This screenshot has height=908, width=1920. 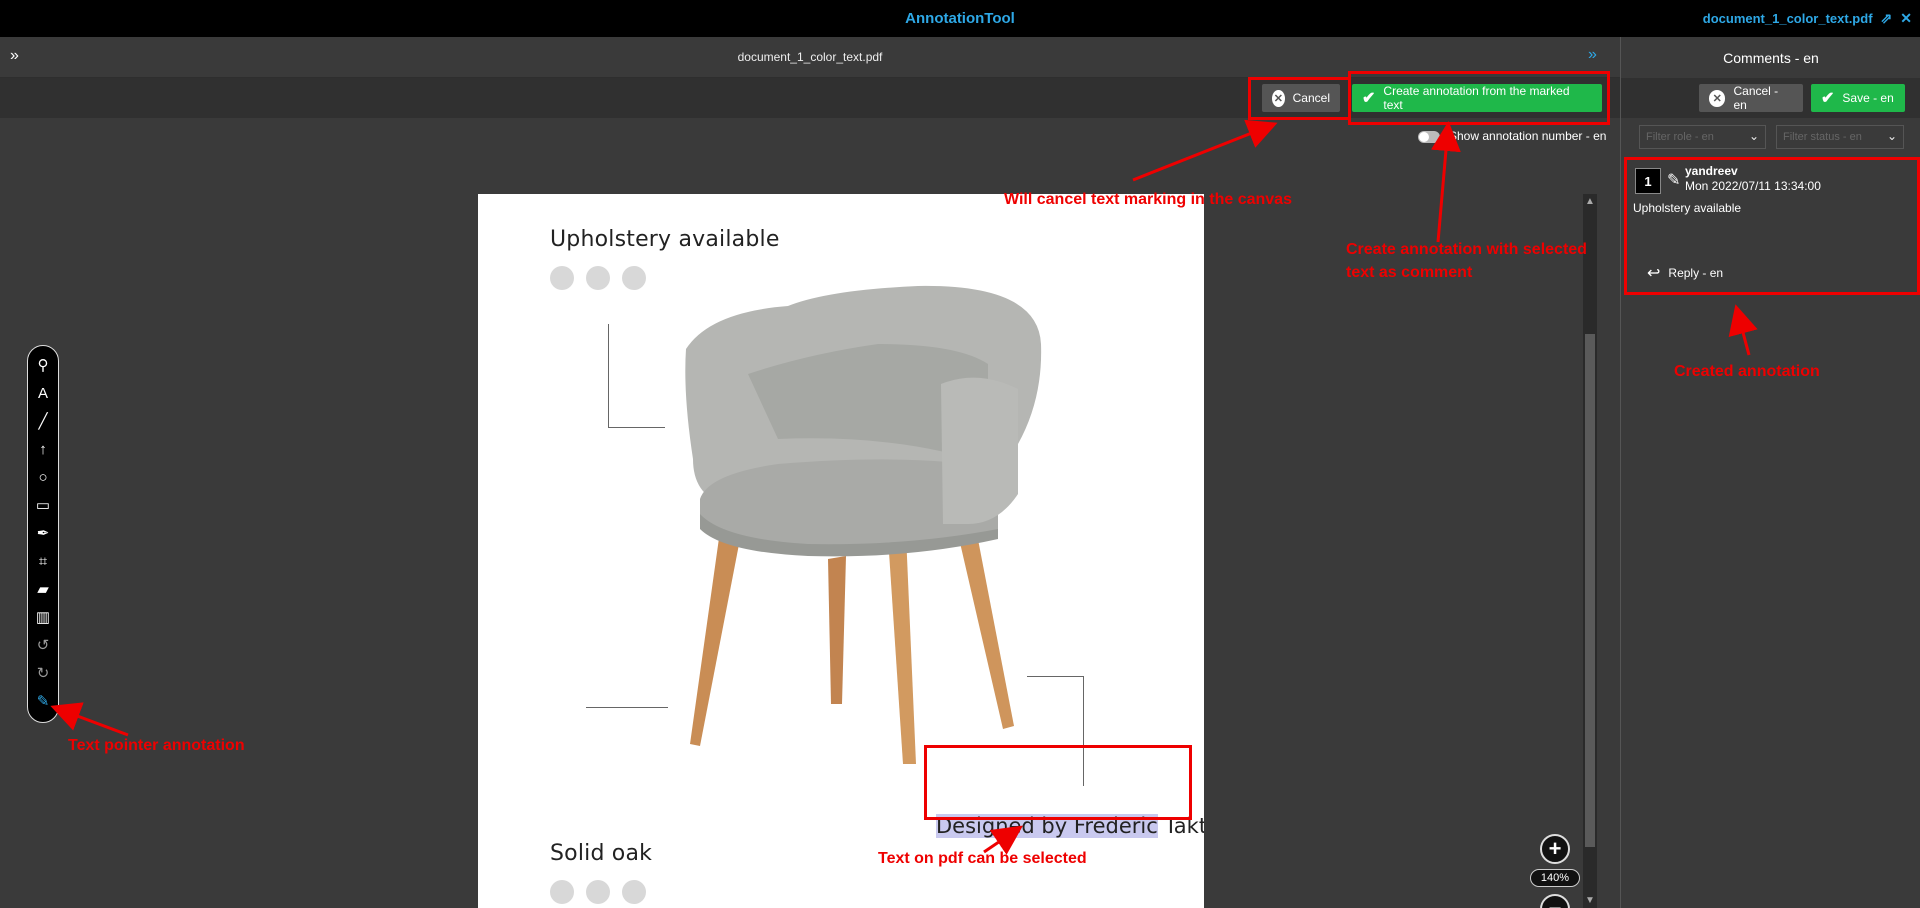 I want to click on text-pointer-icon: ✎, so click(x=43, y=701).